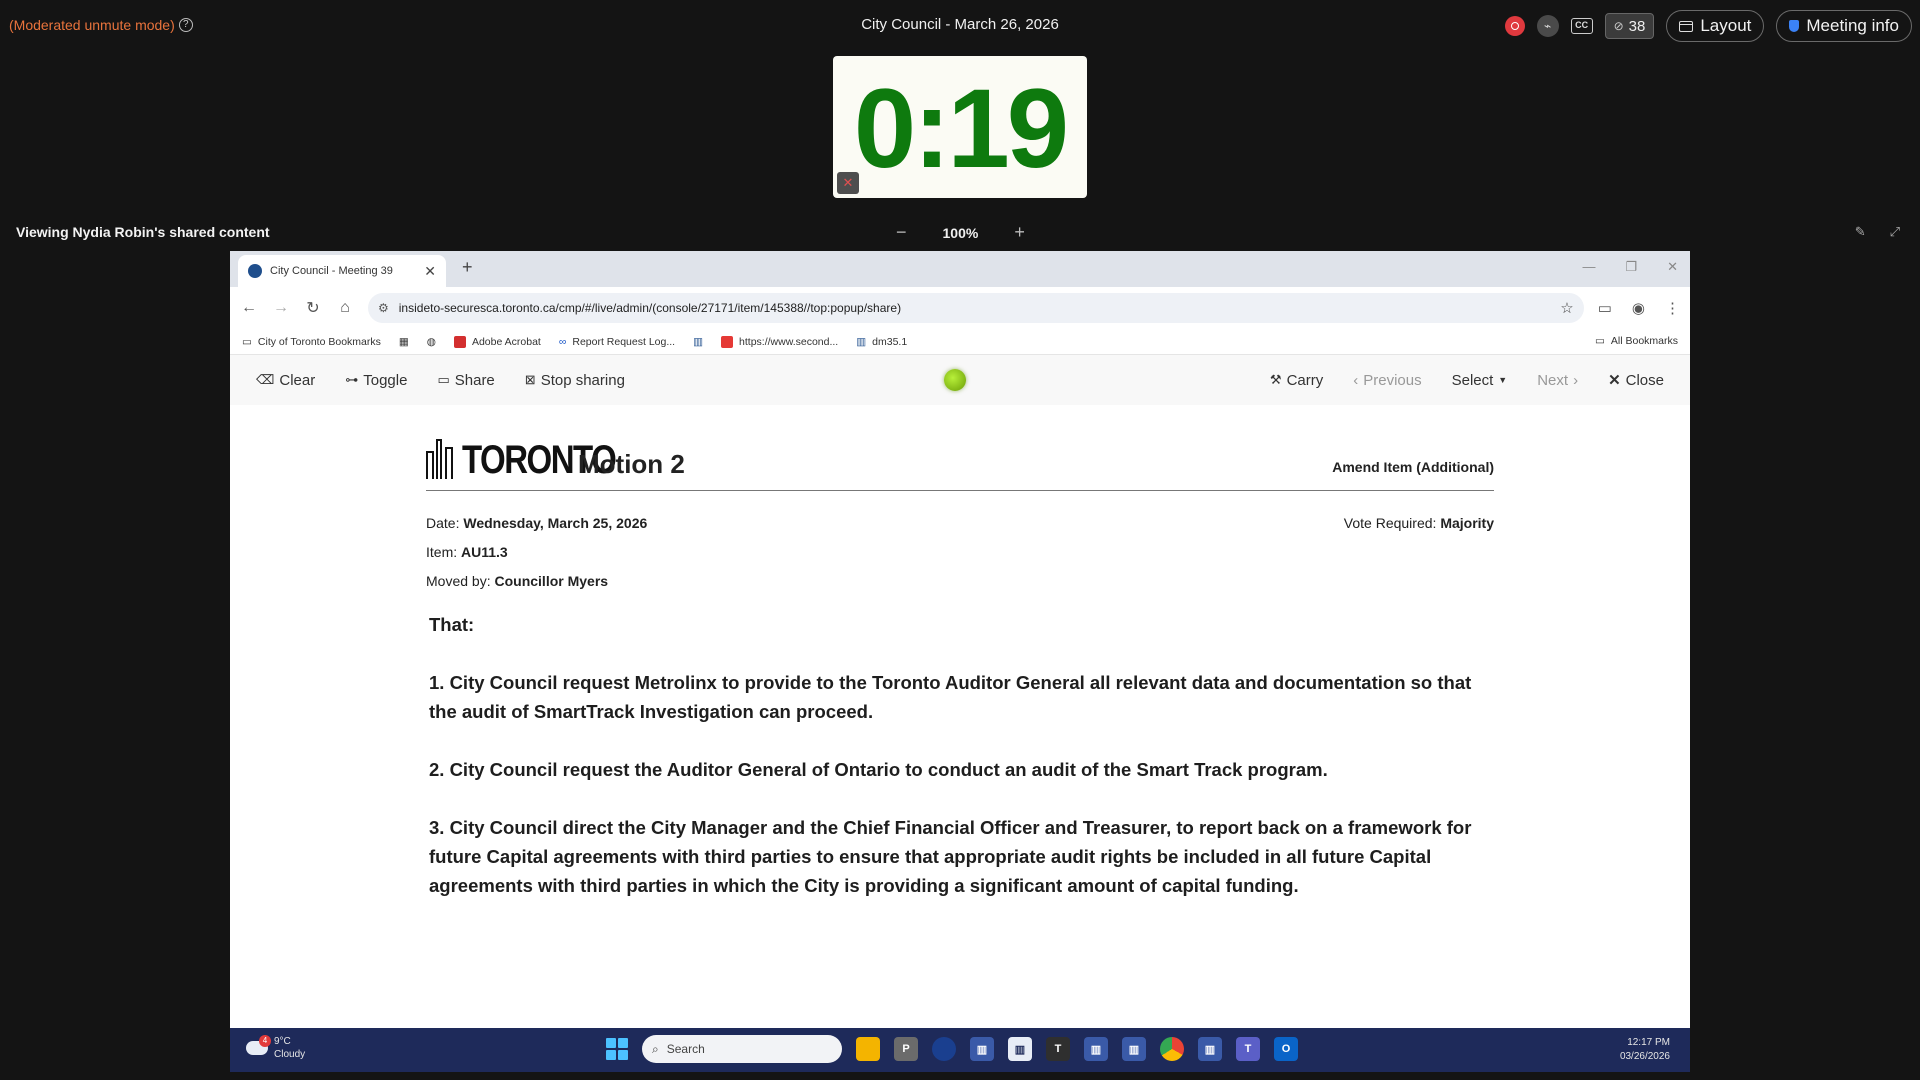 The image size is (1920, 1080). I want to click on taskbar-clock: 12:17 PM 03/26/2026, so click(1645, 1050).